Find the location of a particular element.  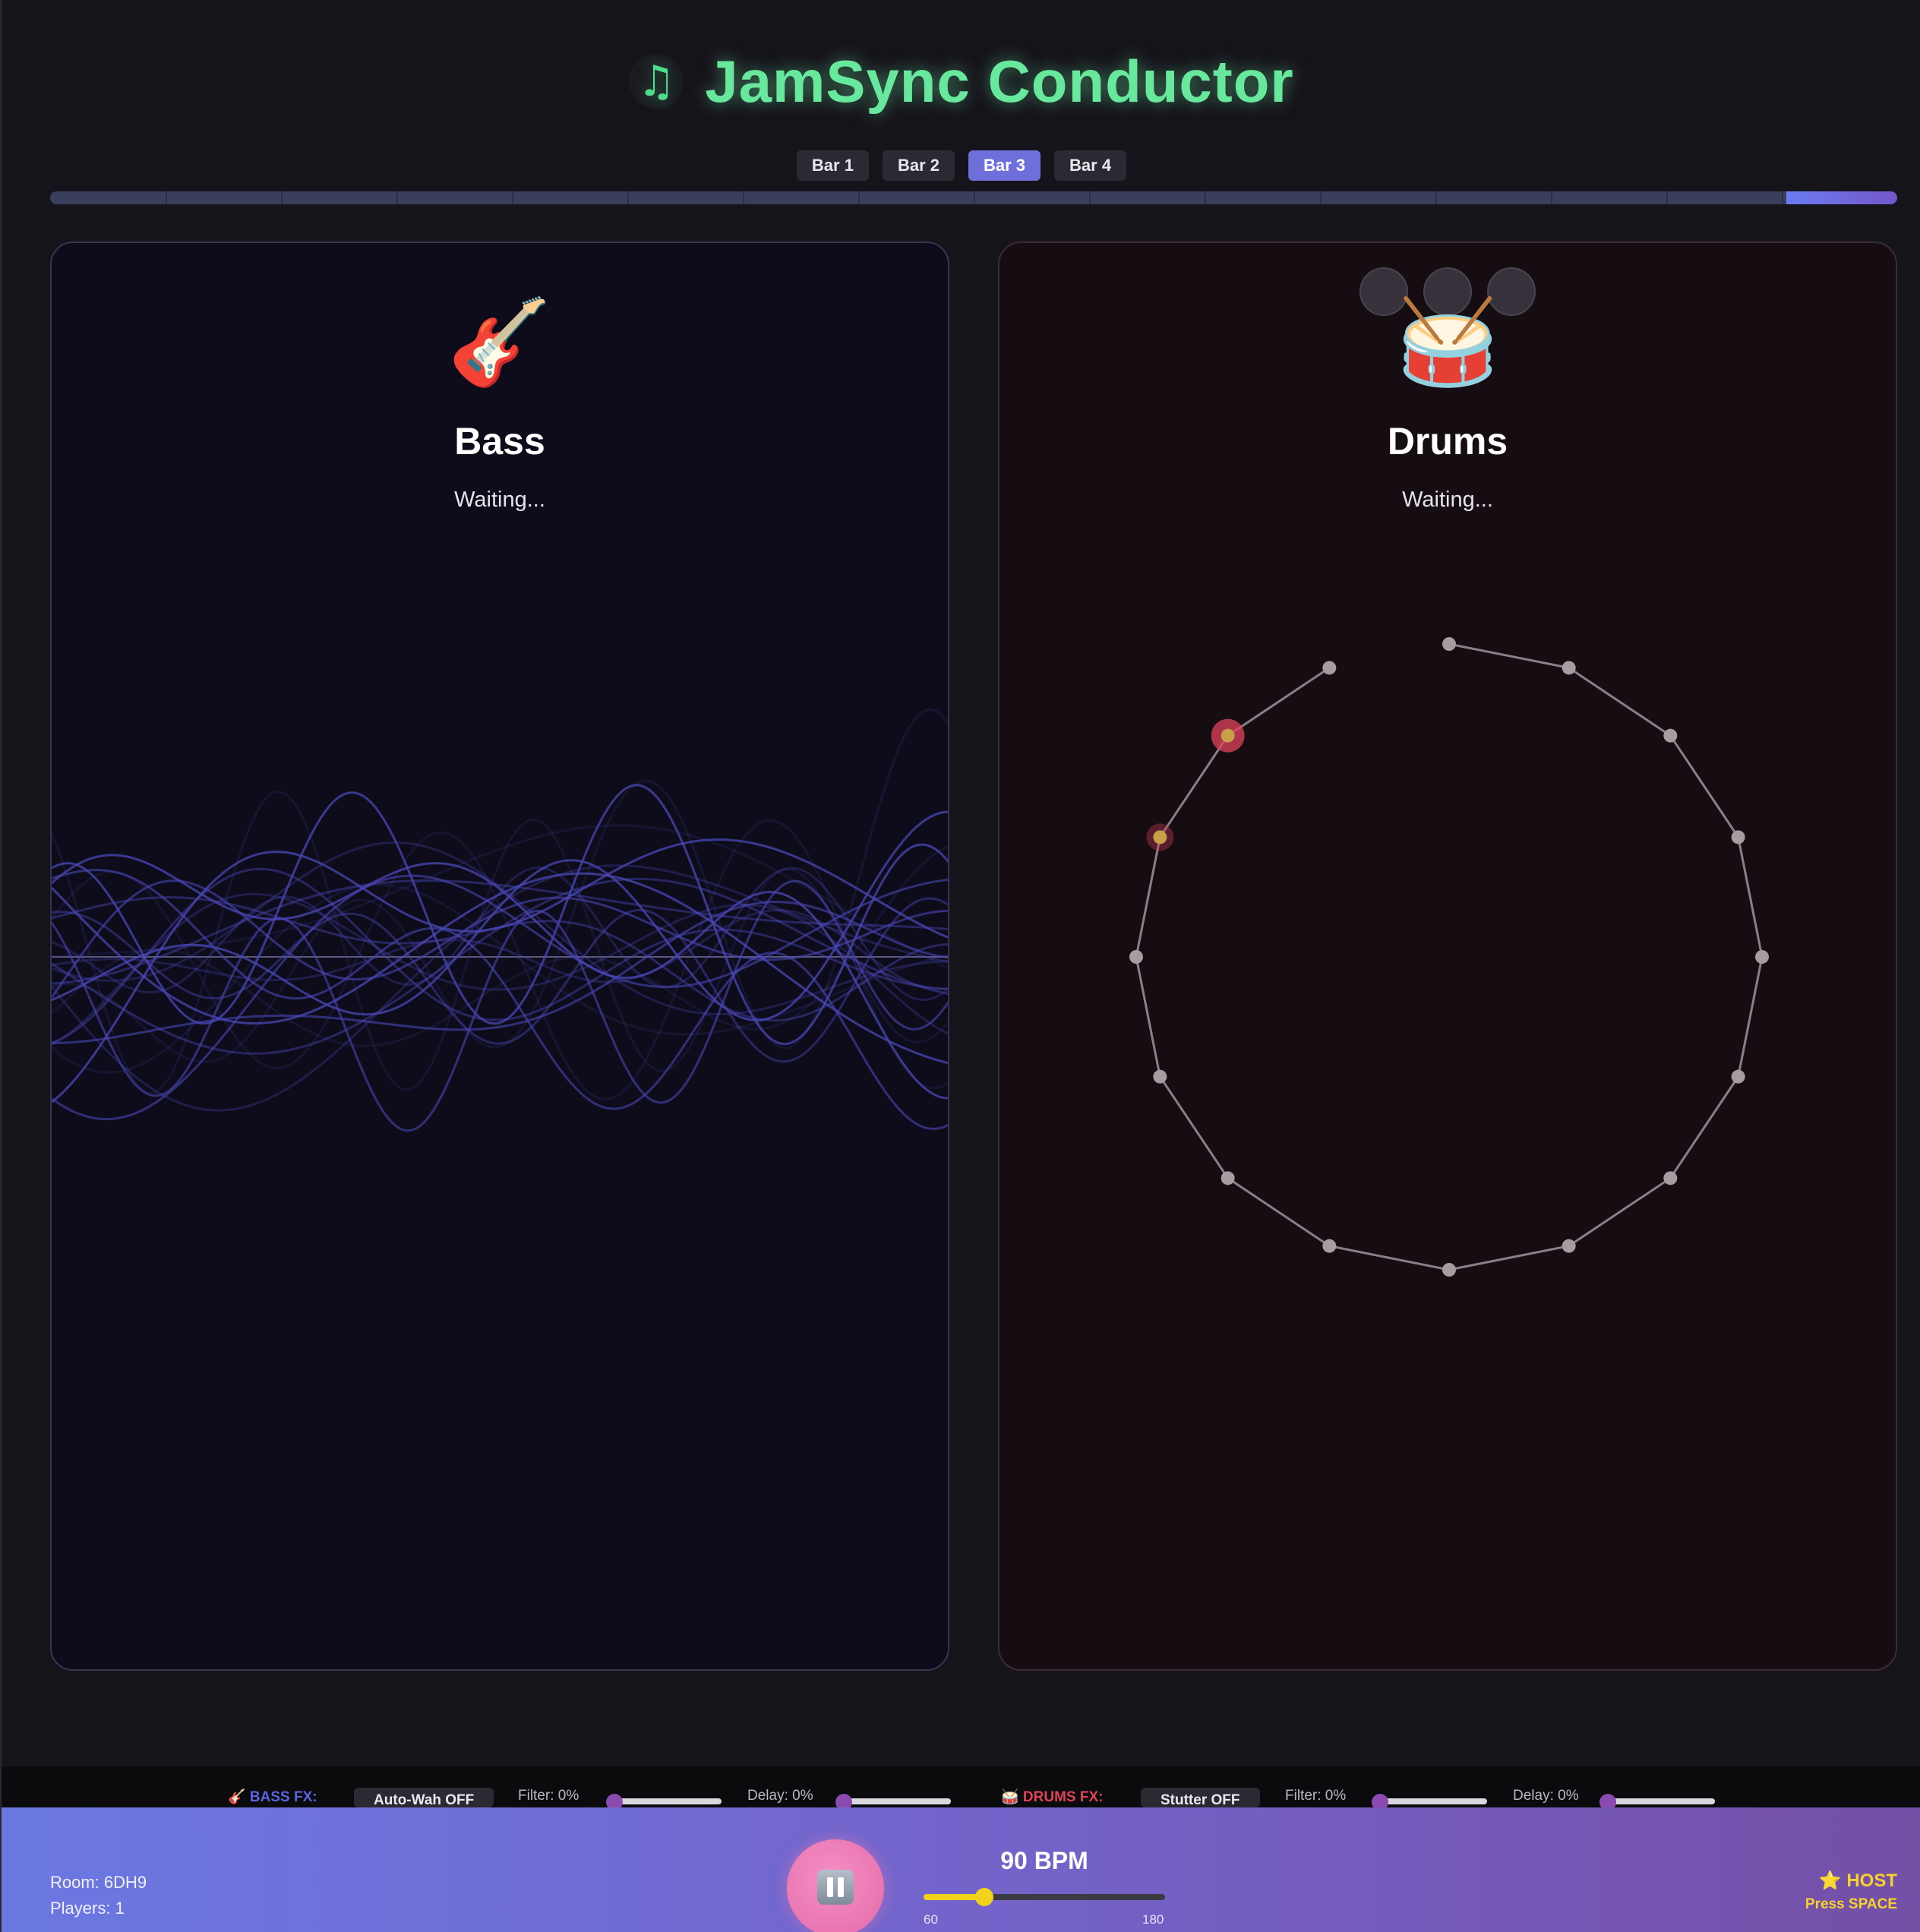

auto-wah-toggle: Auto-Wah OFF is located at coordinates (424, 1797).